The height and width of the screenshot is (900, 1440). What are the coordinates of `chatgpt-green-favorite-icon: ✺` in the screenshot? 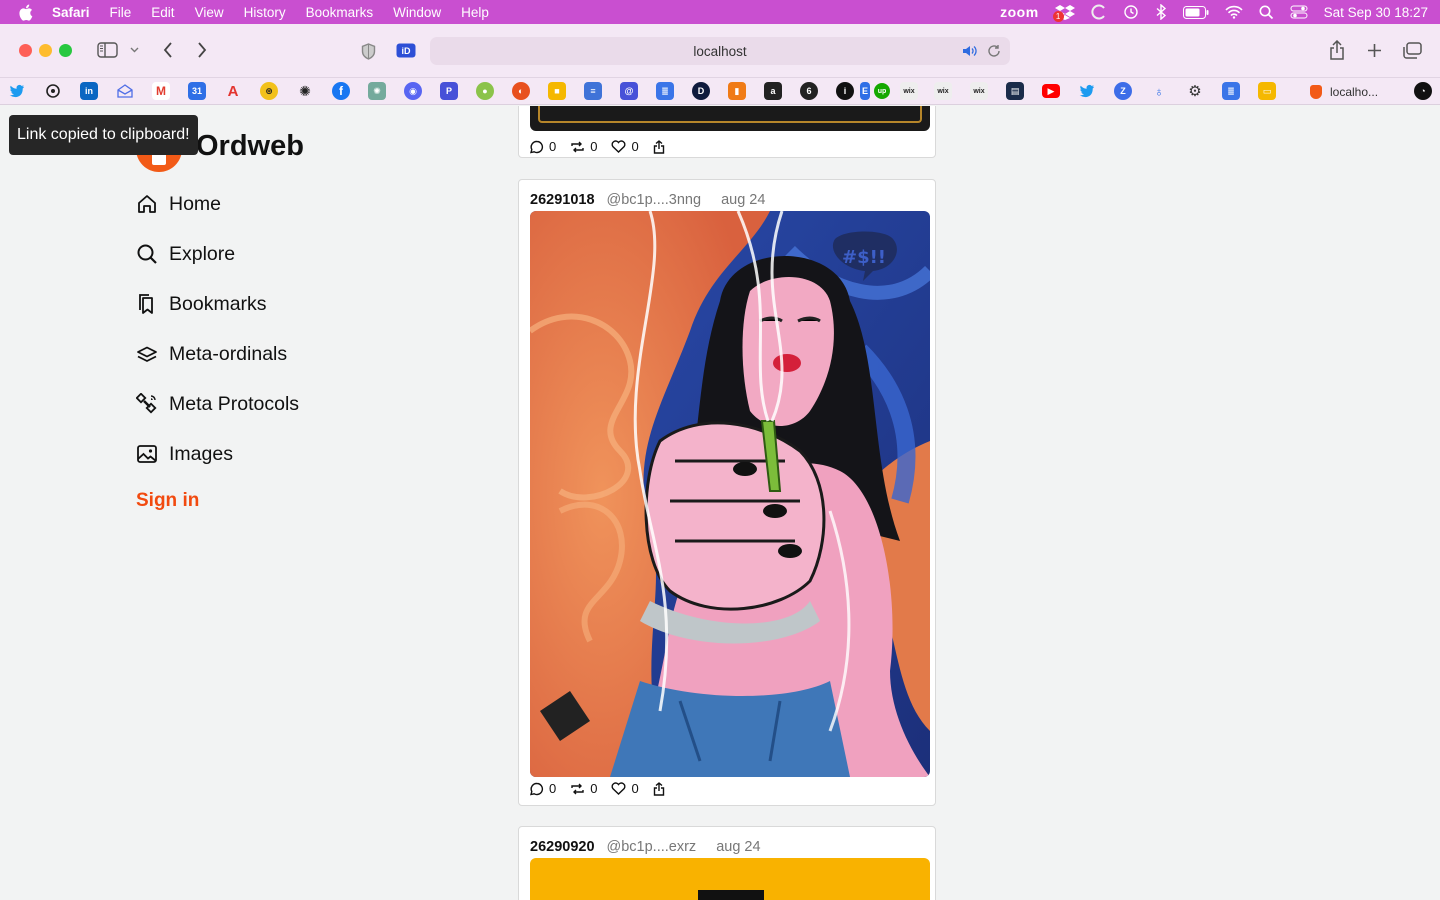 It's located at (377, 91).